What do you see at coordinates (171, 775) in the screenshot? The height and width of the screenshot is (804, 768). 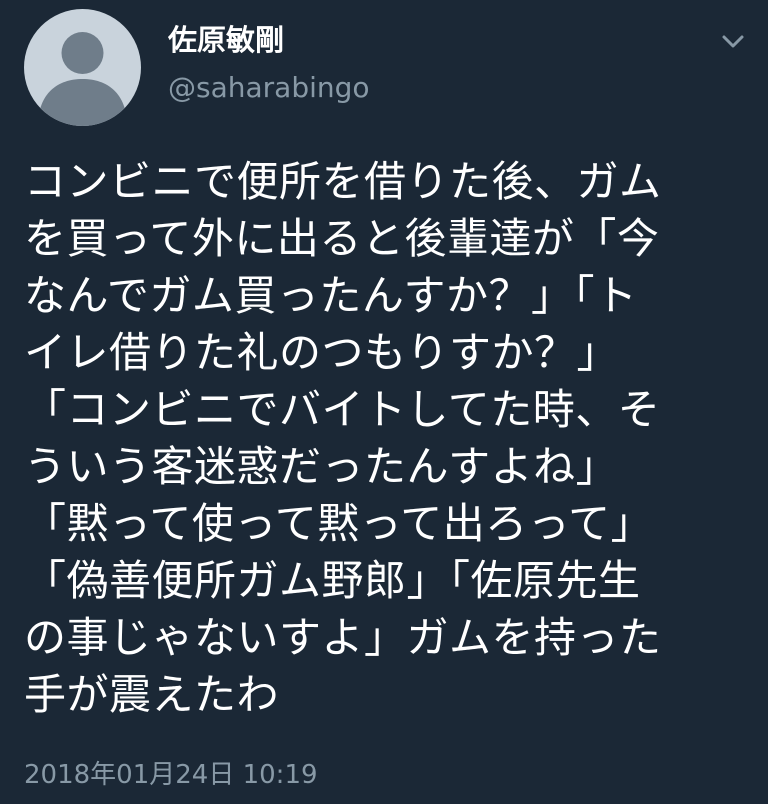 I see `tweet-timestamp: 2018年01月24日 10:19` at bounding box center [171, 775].